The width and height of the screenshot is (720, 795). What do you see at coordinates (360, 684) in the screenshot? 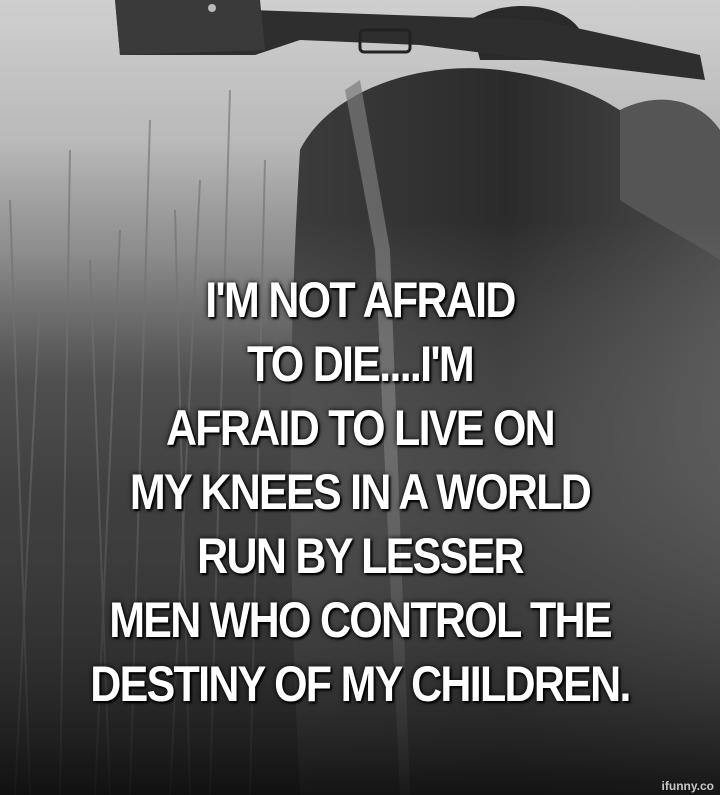
I see `caption-line: DESTINY OF MY CHILDREN.` at bounding box center [360, 684].